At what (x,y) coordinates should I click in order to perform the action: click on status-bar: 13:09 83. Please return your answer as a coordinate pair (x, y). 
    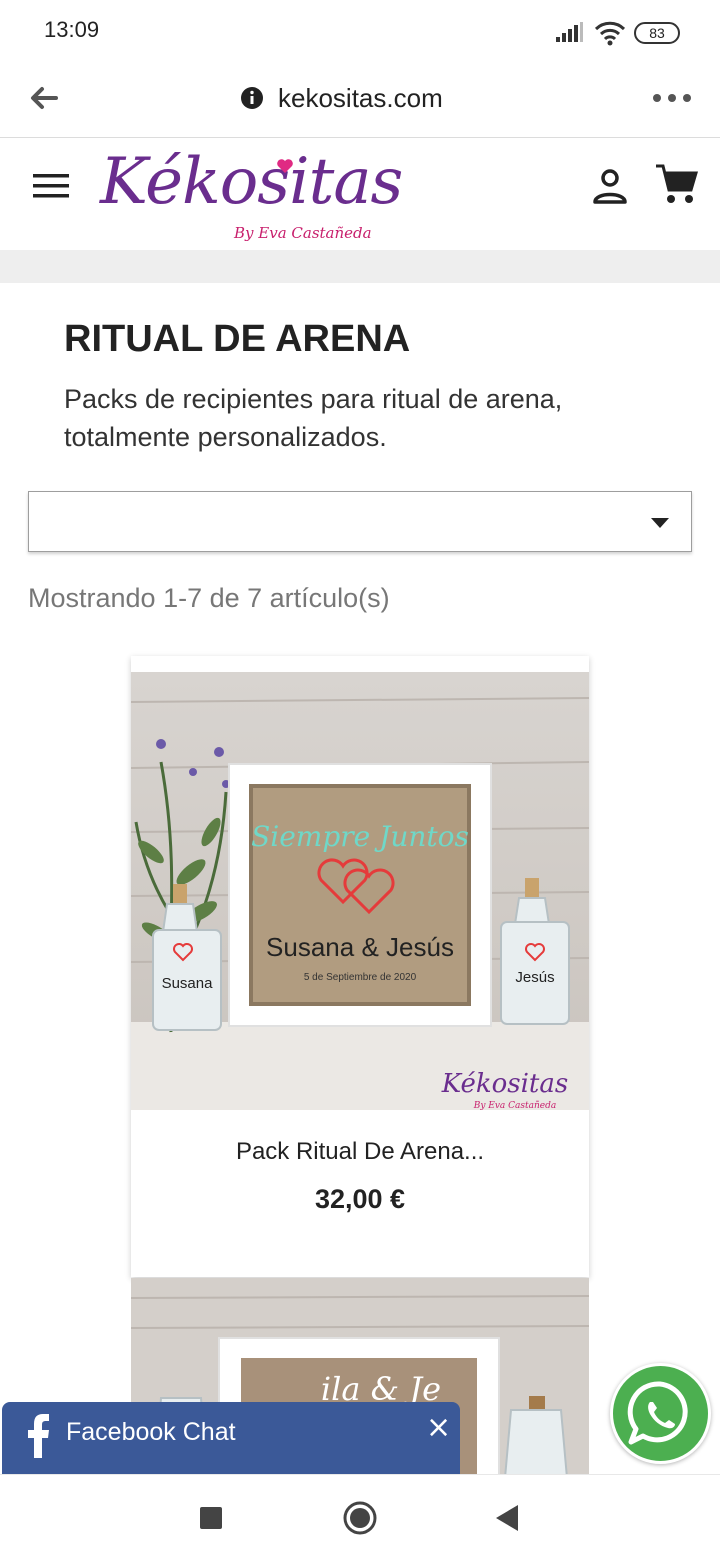
    Looking at the image, I should click on (360, 31).